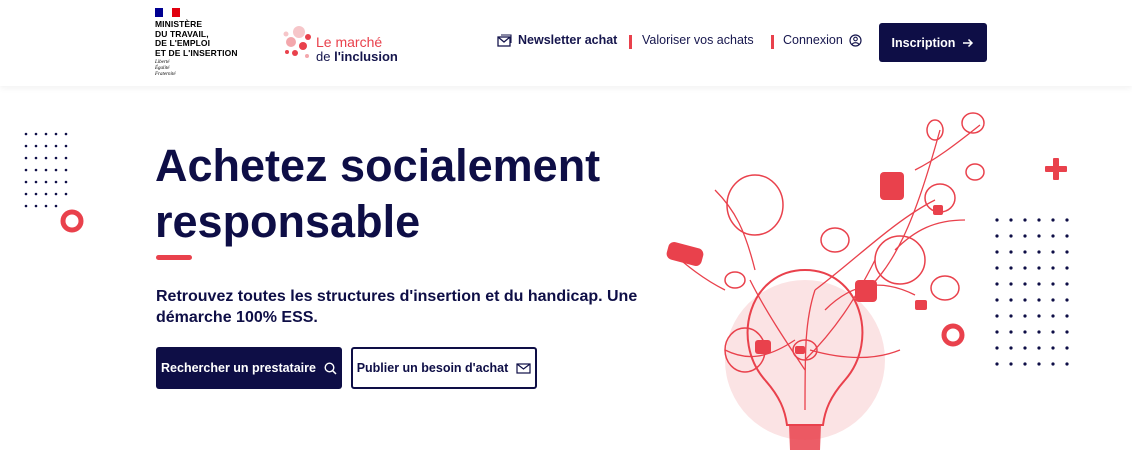 The width and height of the screenshot is (1132, 450). Describe the element at coordinates (855, 40) in the screenshot. I see `user-icon` at that location.